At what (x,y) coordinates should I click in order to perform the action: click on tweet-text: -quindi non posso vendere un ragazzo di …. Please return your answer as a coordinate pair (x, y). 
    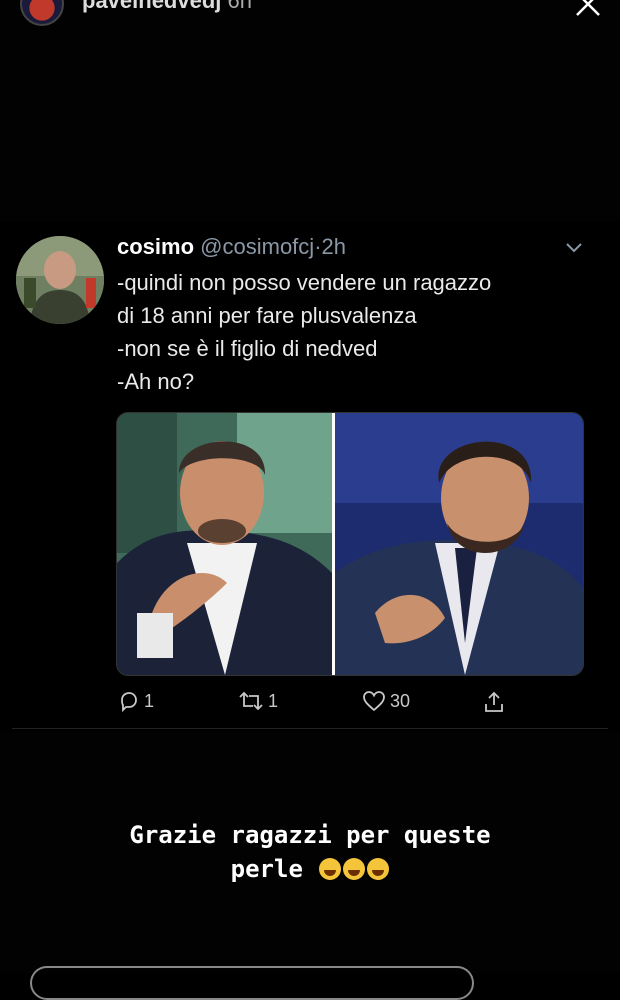
    Looking at the image, I should click on (352, 332).